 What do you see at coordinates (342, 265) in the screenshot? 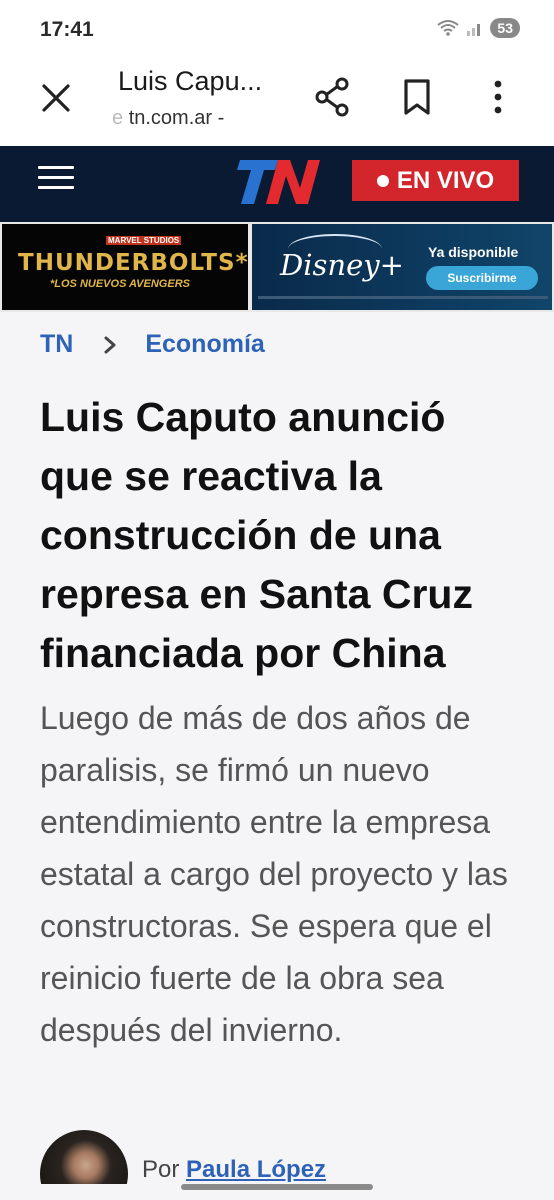
I see `ad-service: Disney+` at bounding box center [342, 265].